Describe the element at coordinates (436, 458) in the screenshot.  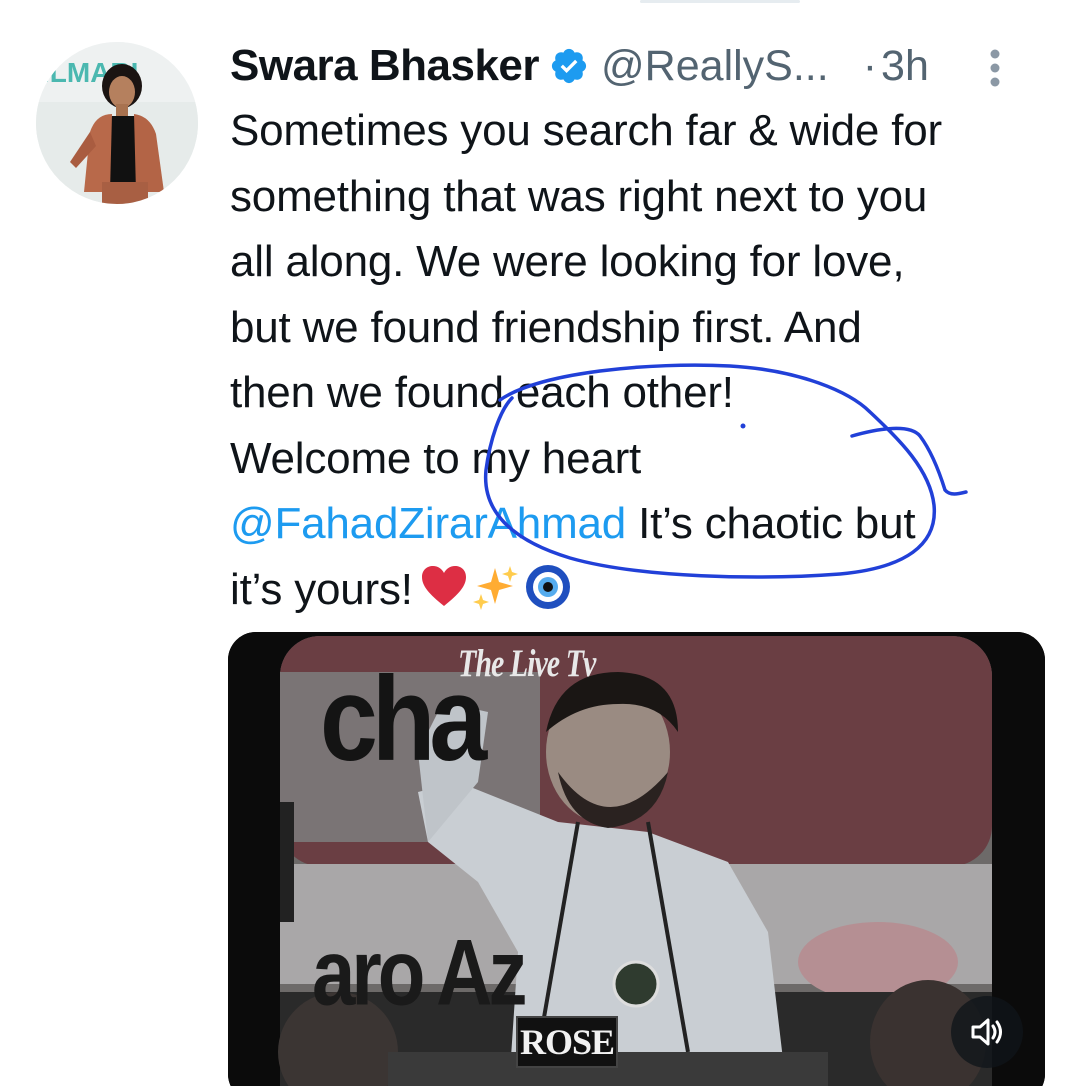
I see `tweet-line: Welcome to my heart` at that location.